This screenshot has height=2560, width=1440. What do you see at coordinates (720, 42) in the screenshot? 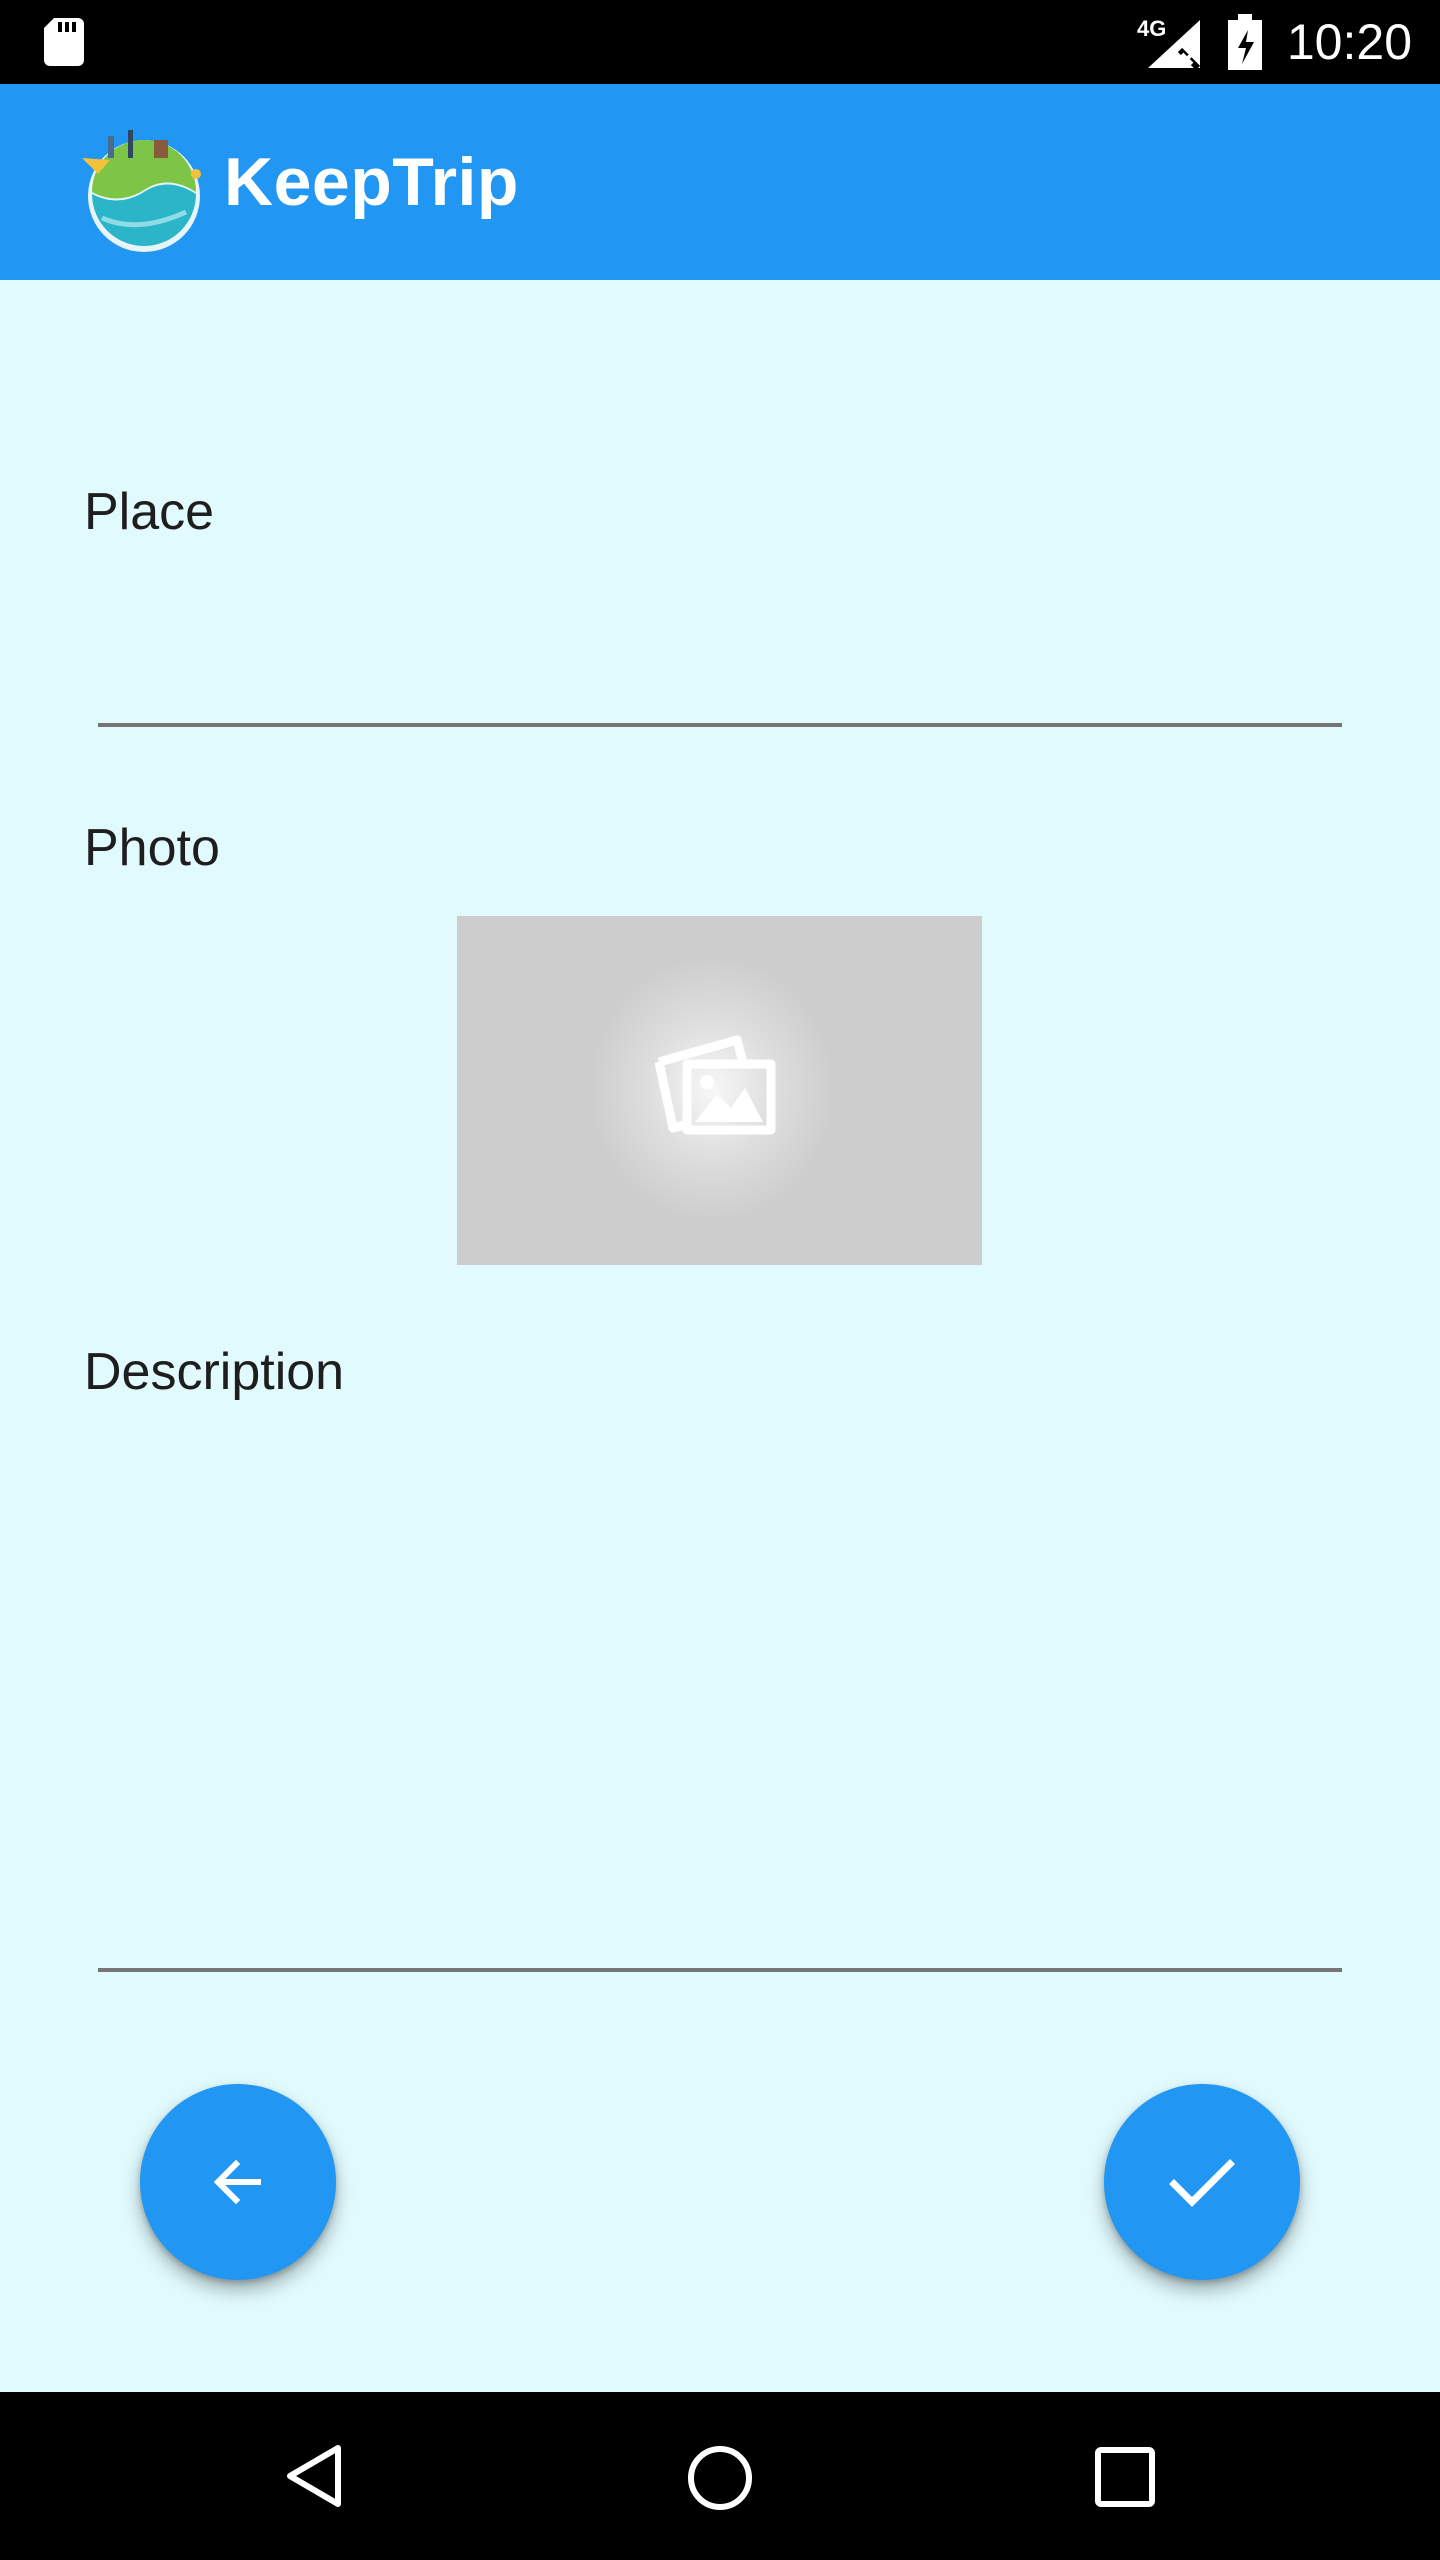
I see `status-bar: 4G 10:20` at bounding box center [720, 42].